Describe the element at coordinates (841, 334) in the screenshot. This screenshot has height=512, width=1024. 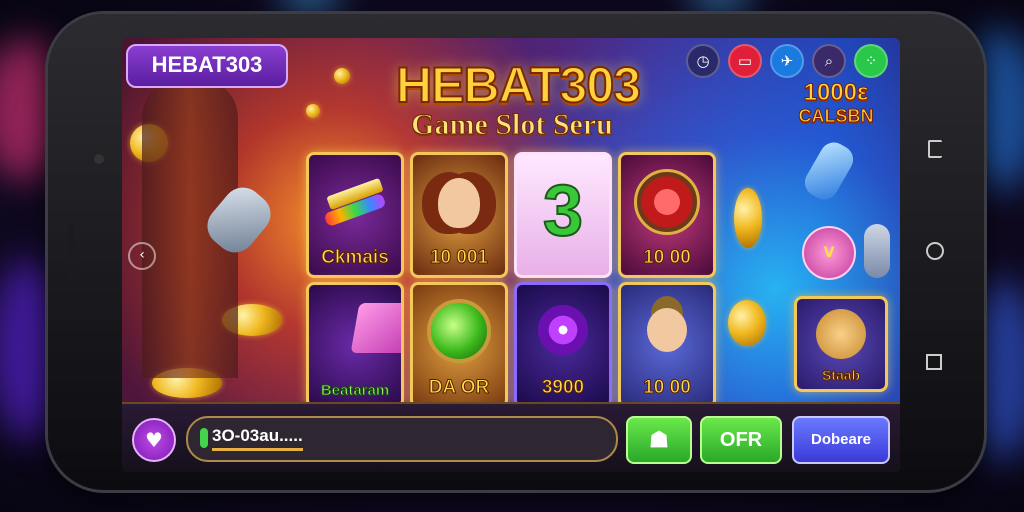
I see `lion-icon` at that location.